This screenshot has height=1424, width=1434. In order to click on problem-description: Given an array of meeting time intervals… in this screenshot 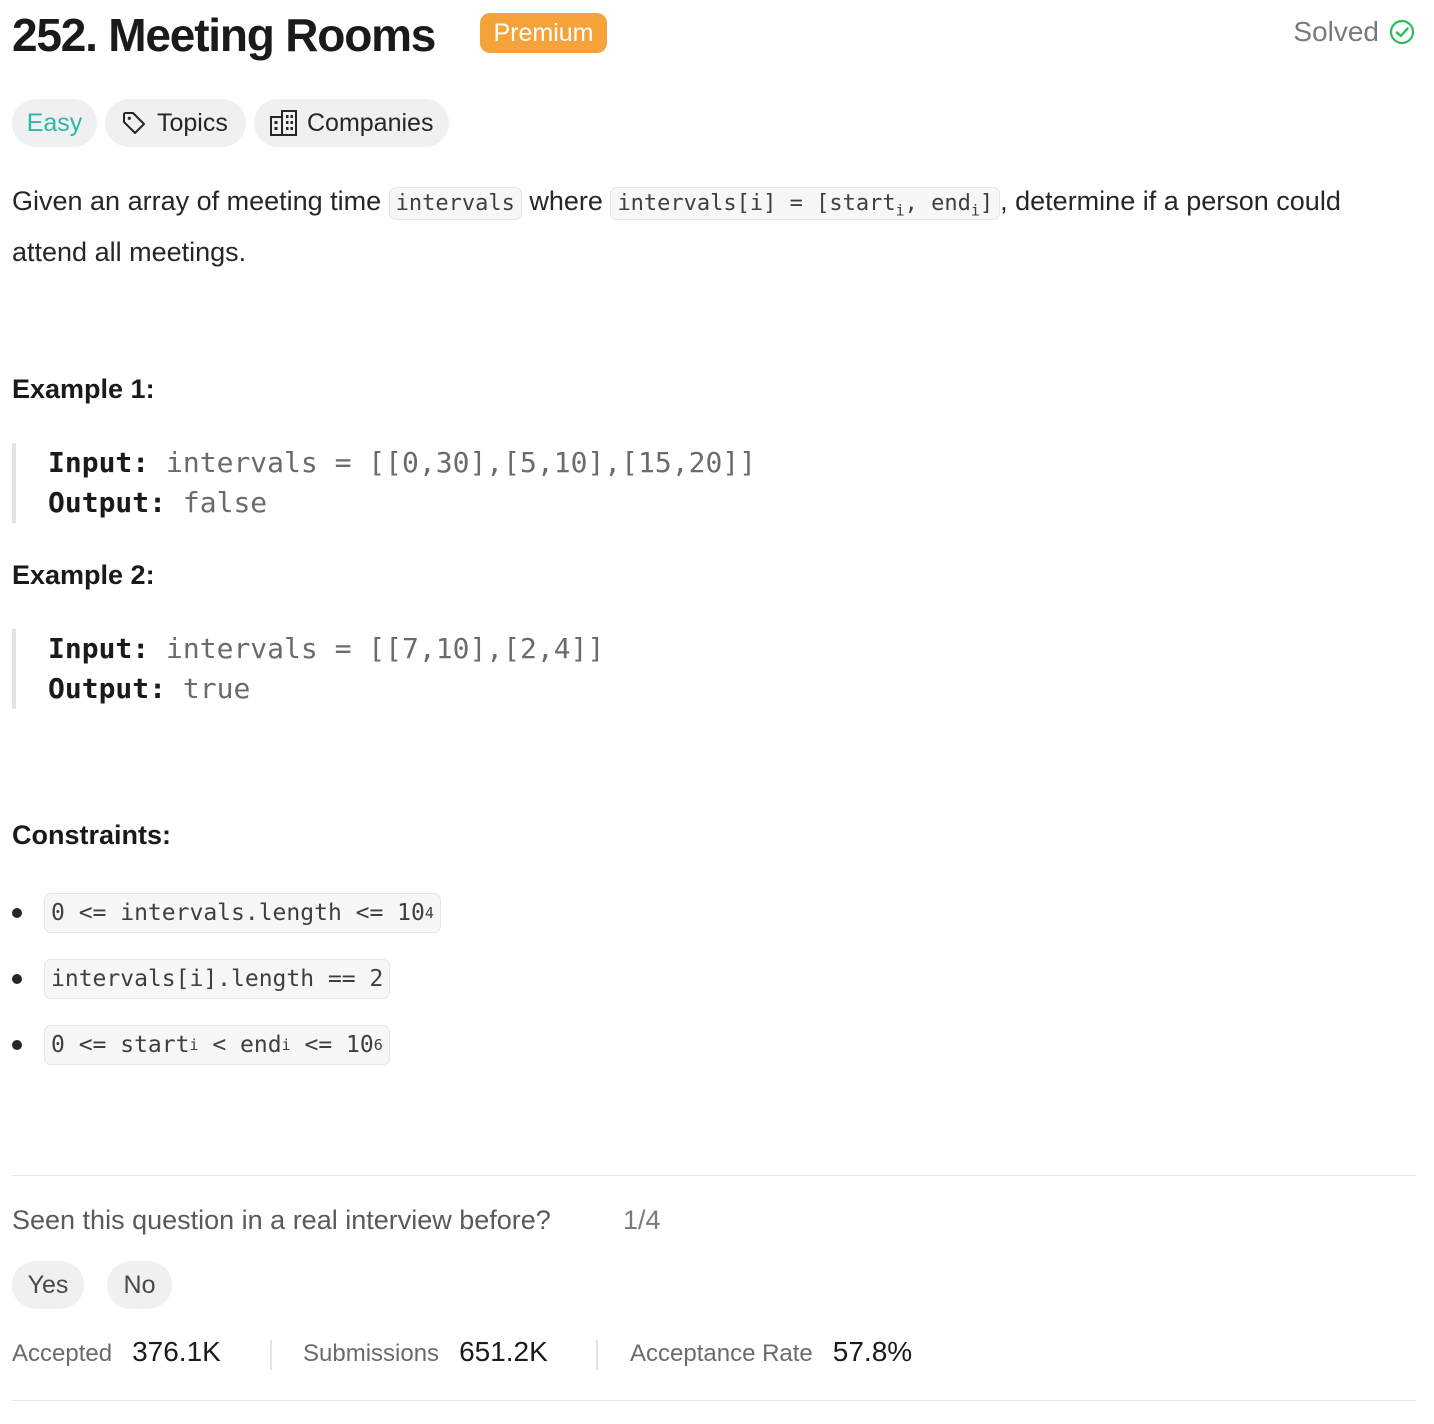, I will do `click(717, 226)`.